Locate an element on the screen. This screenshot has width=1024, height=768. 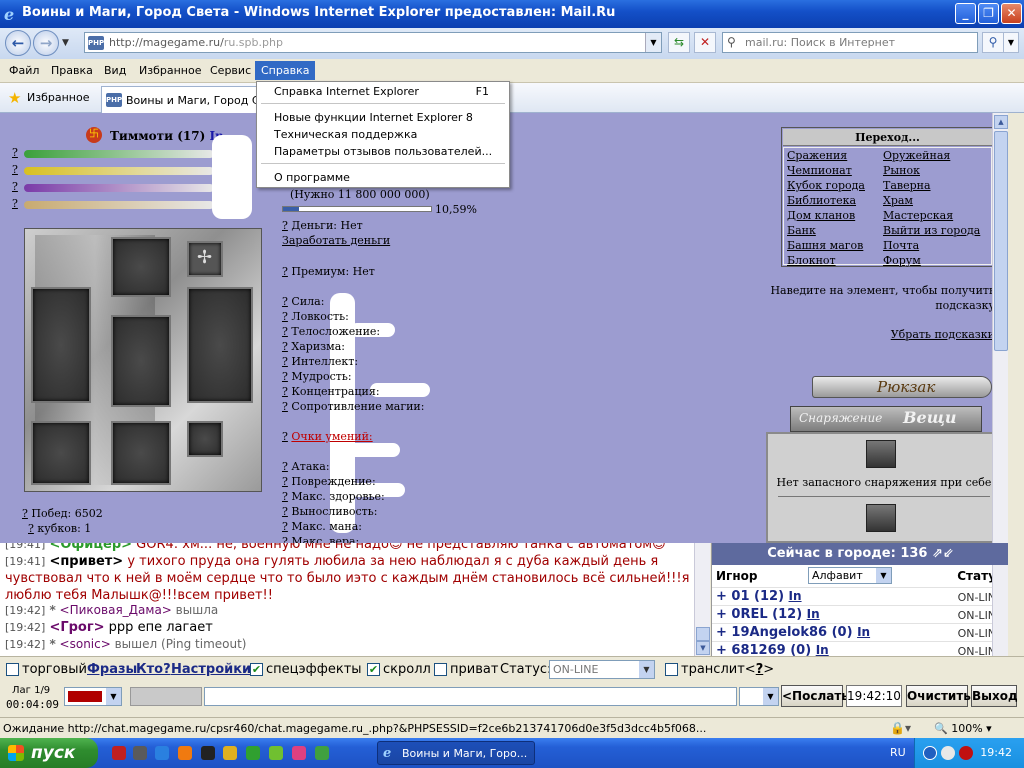
scroll-thumb is located at coordinates (1001, 241).